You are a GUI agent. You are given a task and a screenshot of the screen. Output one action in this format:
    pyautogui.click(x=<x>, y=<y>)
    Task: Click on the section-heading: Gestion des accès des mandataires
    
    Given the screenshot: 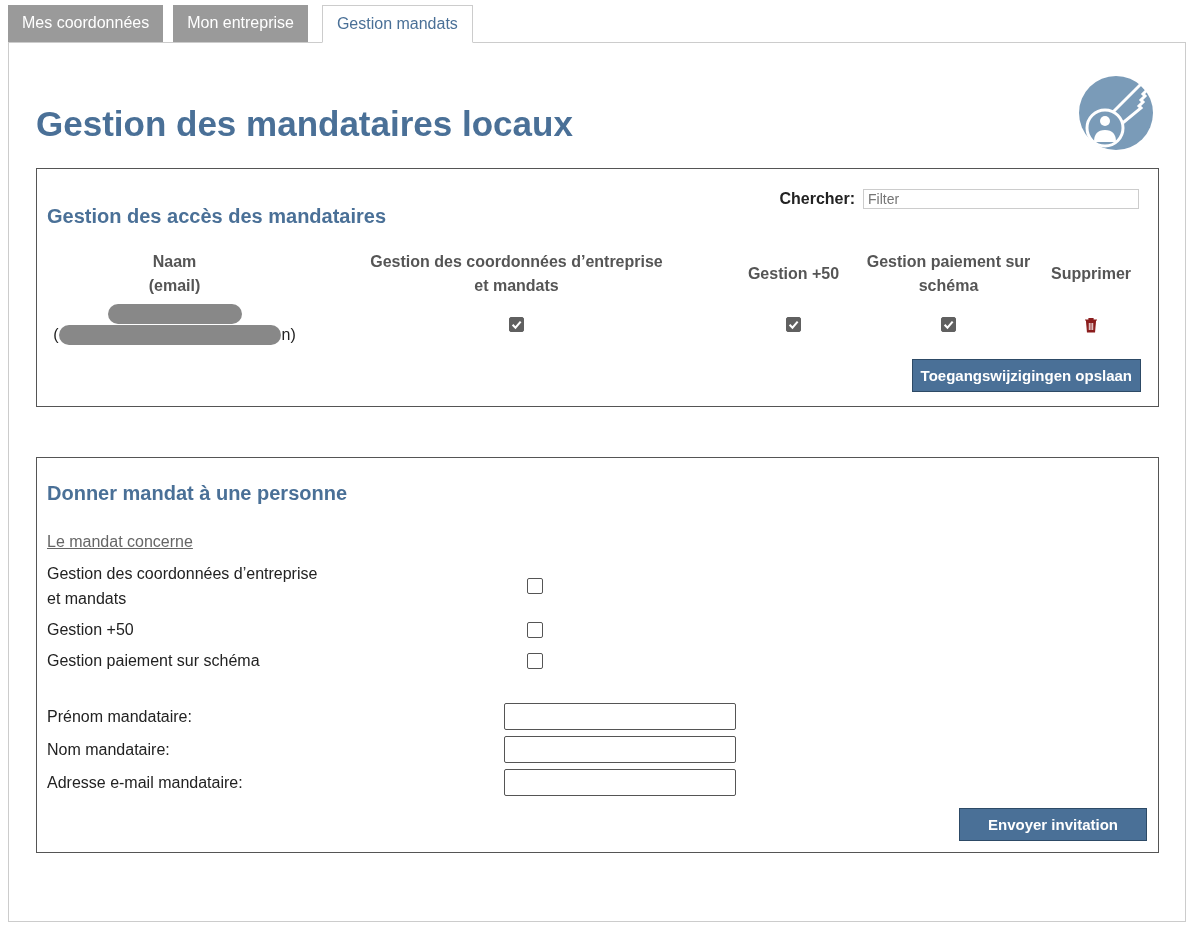 What is the action you would take?
    pyautogui.click(x=217, y=216)
    